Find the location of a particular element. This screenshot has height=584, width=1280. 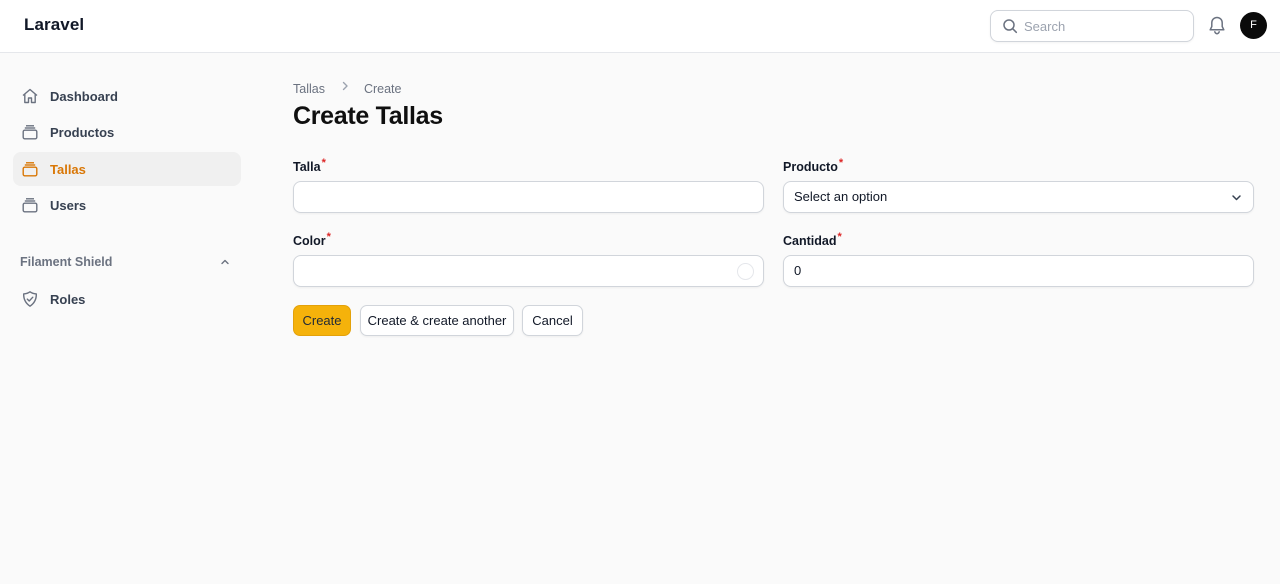

top-bar: Laravel F is located at coordinates (640, 26).